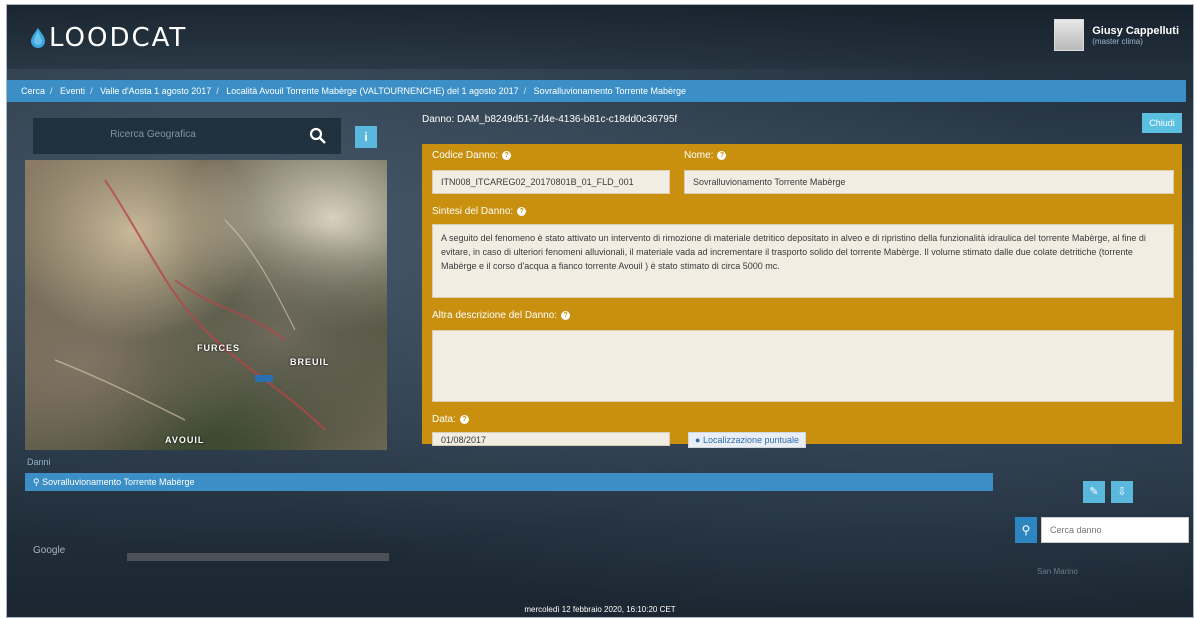 This screenshot has width=1197, height=618. What do you see at coordinates (929, 182) in the screenshot?
I see `name-field: Sovralluvionamento Torrente Mabèrge` at bounding box center [929, 182].